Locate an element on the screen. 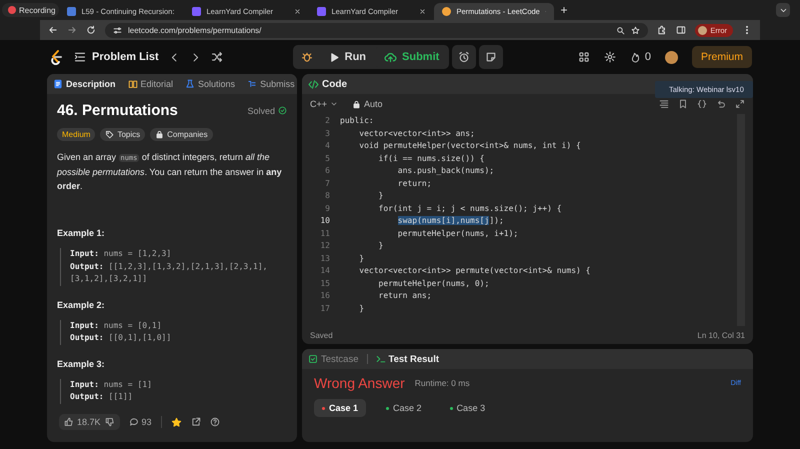 The height and width of the screenshot is (449, 800). help-icon is located at coordinates (215, 422).